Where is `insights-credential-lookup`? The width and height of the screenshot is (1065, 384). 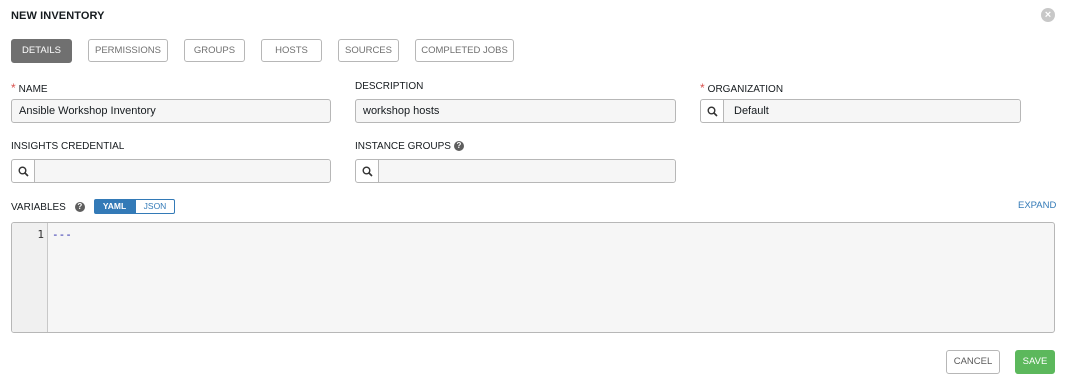
insights-credential-lookup is located at coordinates (171, 171).